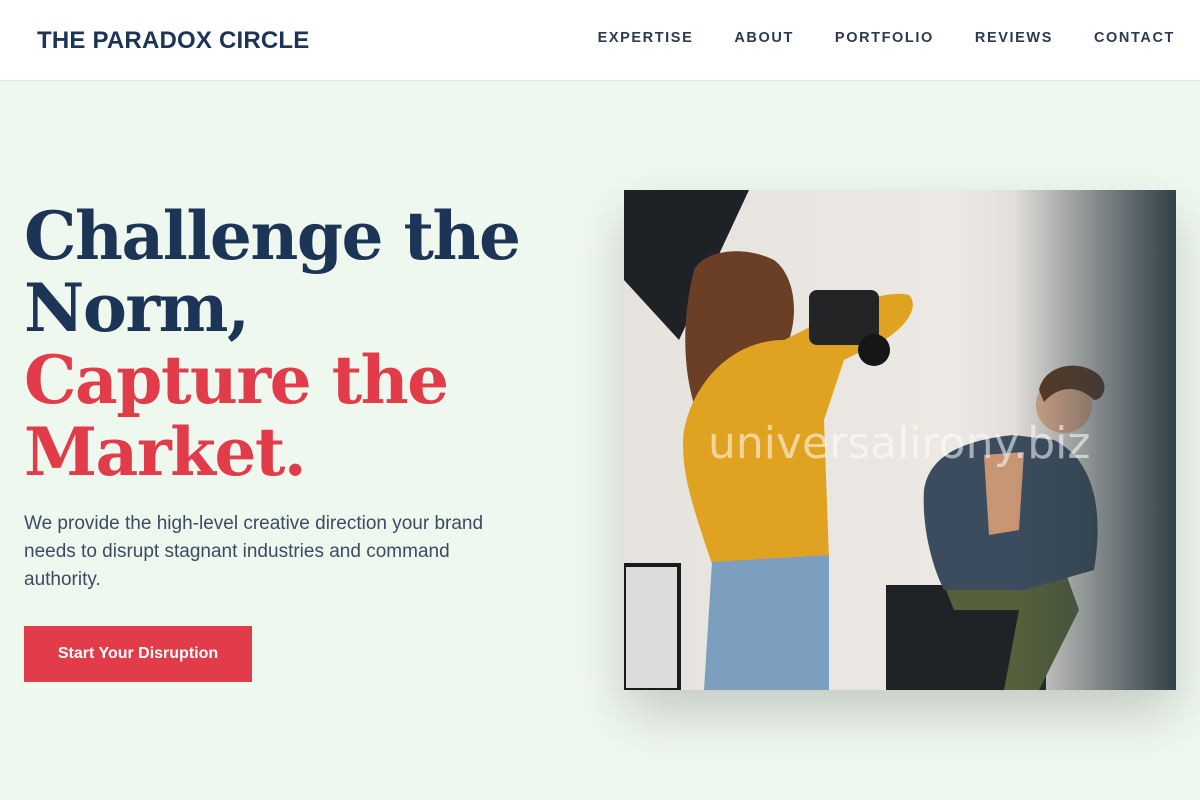  What do you see at coordinates (652, 626) in the screenshot?
I see `softbox-bottom` at bounding box center [652, 626].